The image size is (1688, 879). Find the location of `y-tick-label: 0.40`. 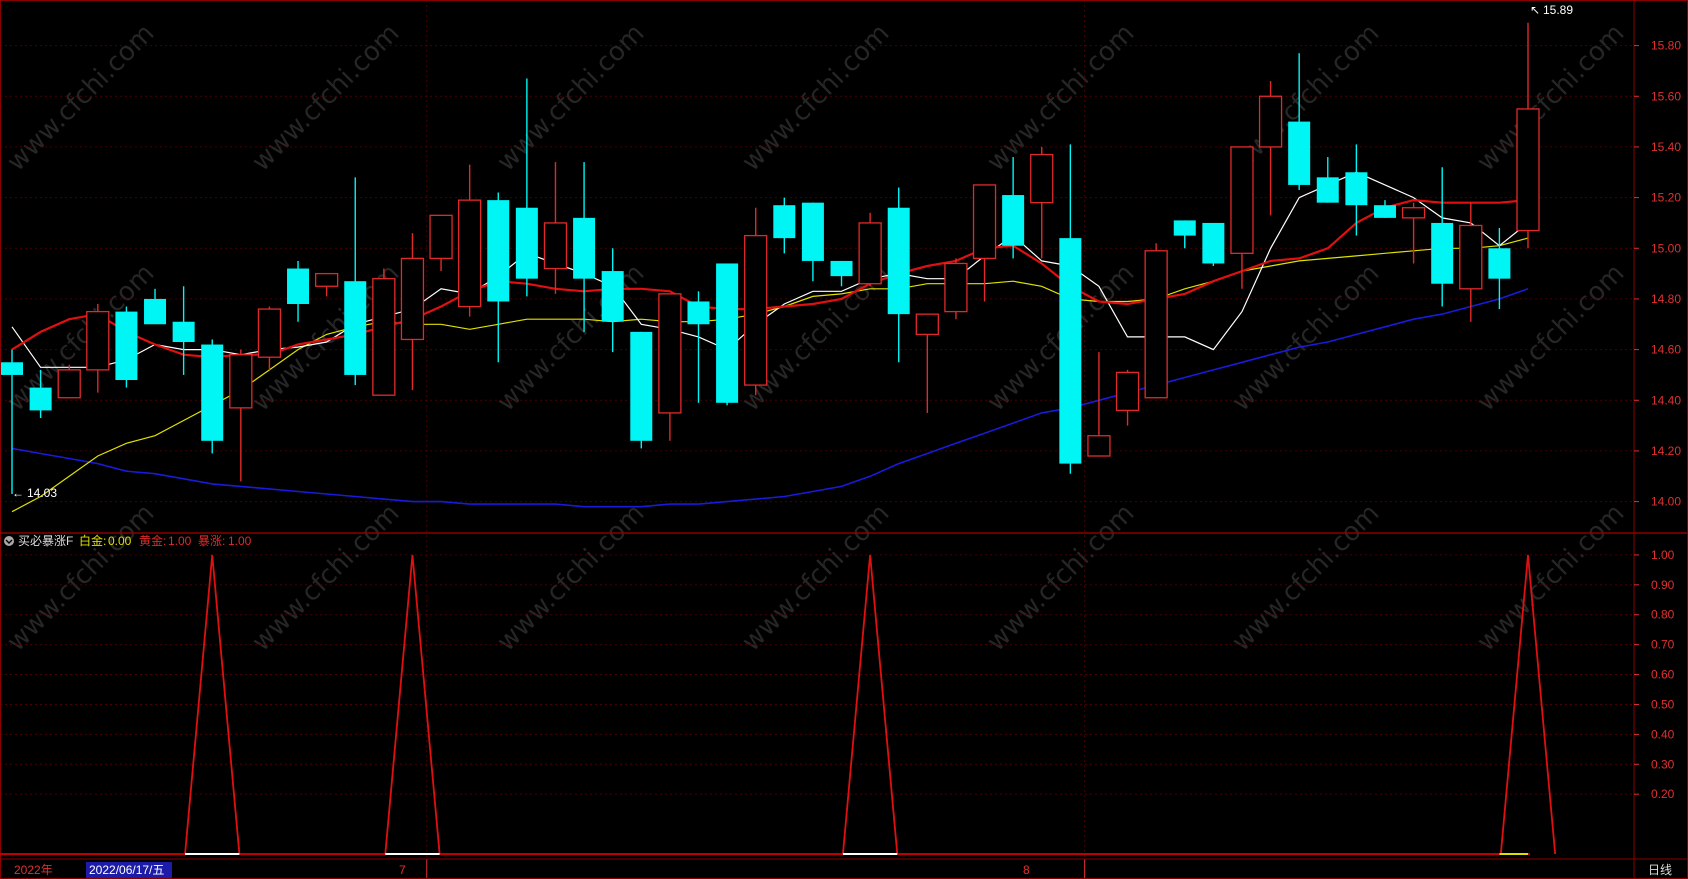

y-tick-label: 0.40 is located at coordinates (1663, 734).